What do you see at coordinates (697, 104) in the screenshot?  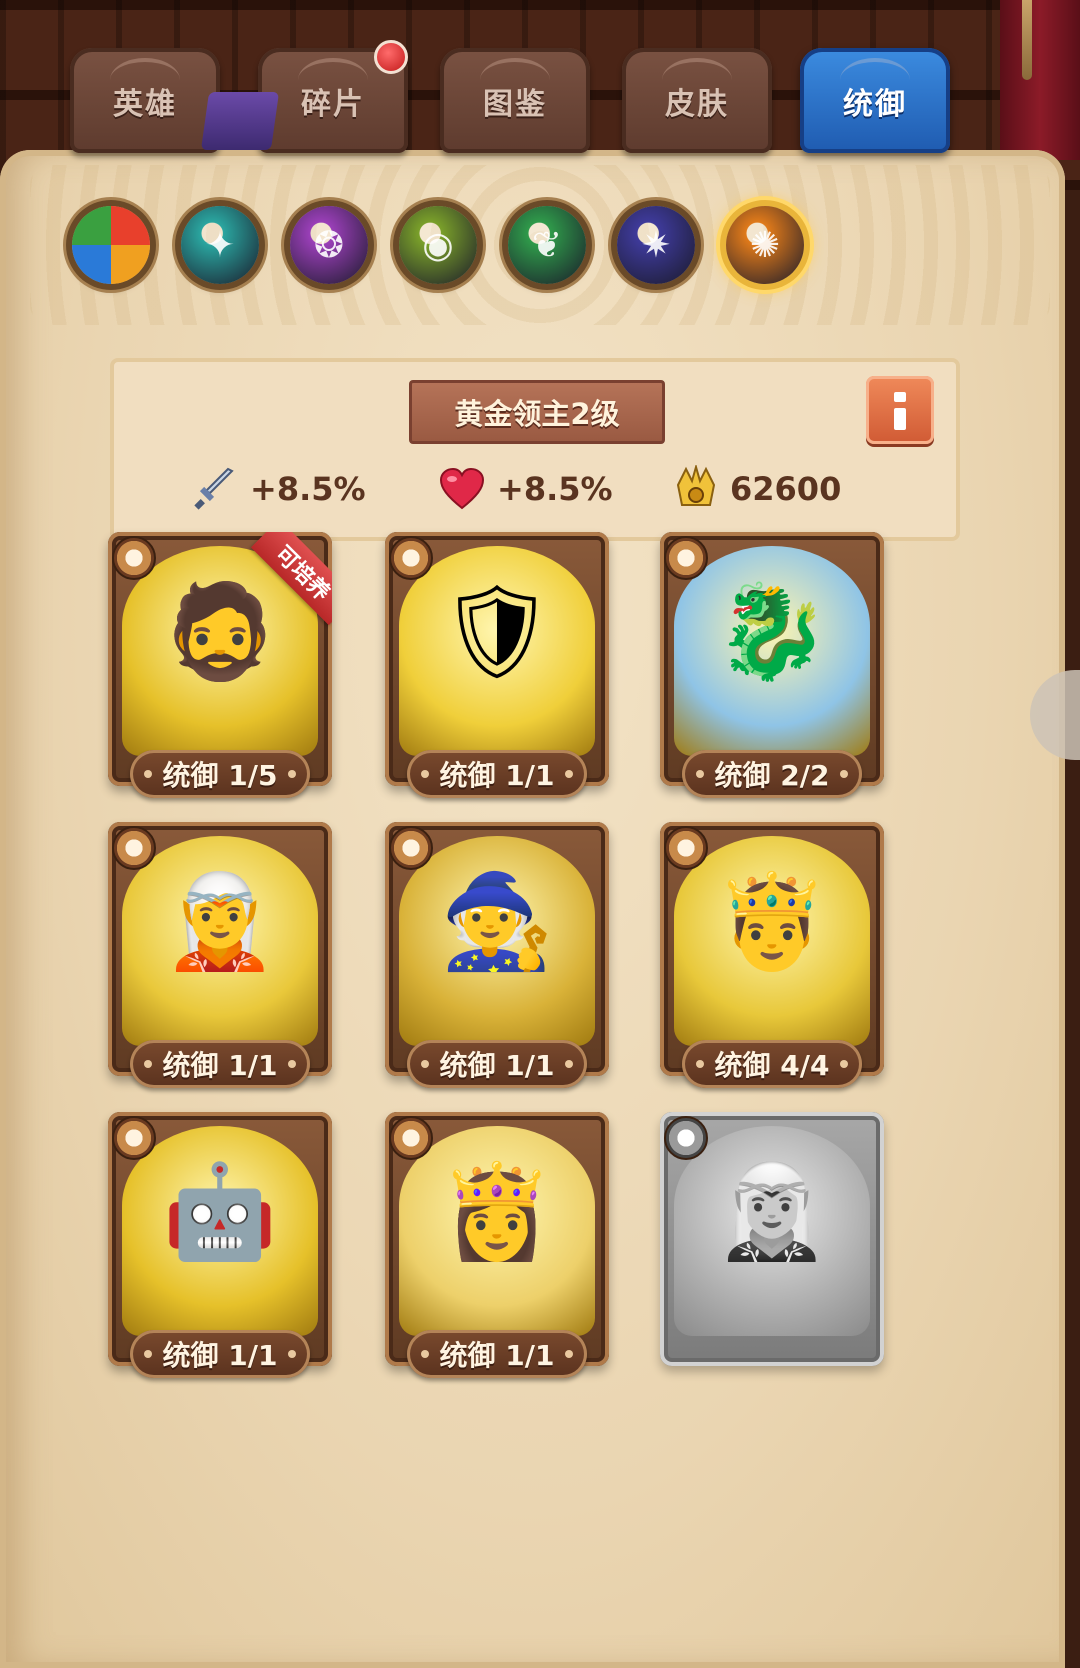 I see `tab-label: 皮肤` at bounding box center [697, 104].